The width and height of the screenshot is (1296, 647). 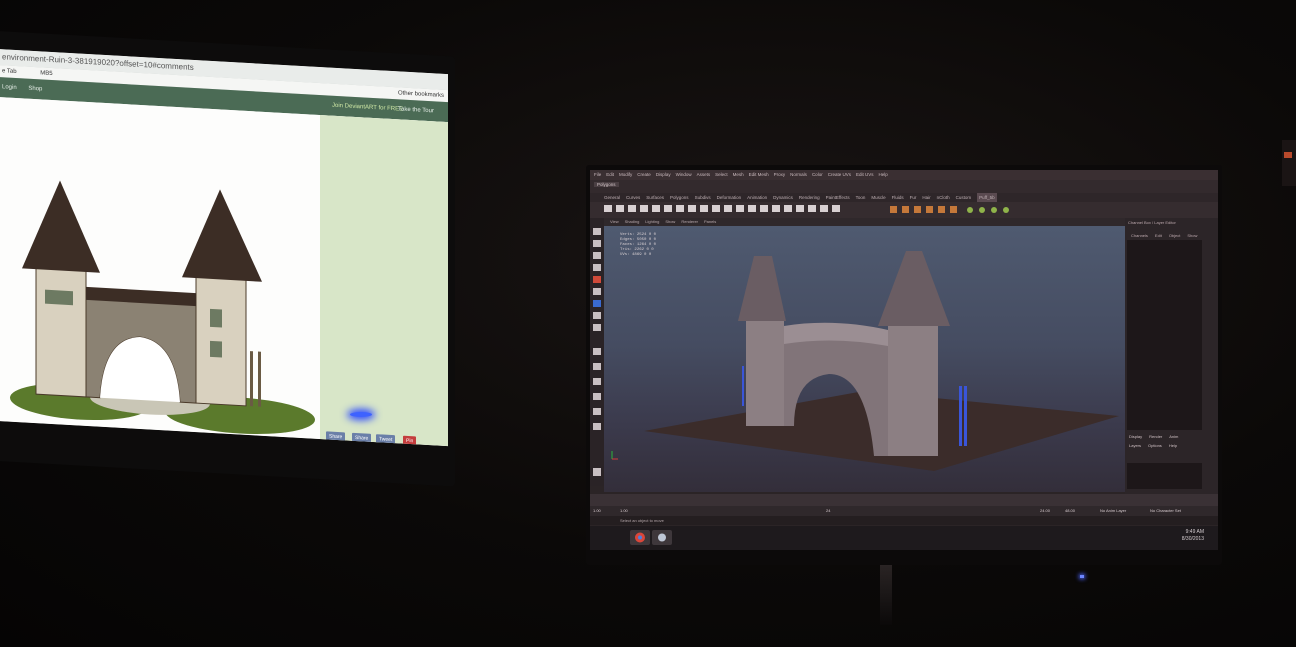 What do you see at coordinates (825, 210) in the screenshot?
I see `shelf-icon-strip` at bounding box center [825, 210].